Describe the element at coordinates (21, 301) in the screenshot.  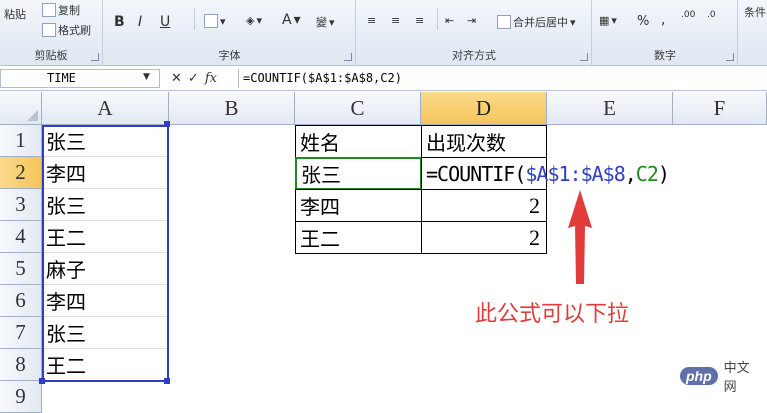
I see `row-header-6: 6` at that location.